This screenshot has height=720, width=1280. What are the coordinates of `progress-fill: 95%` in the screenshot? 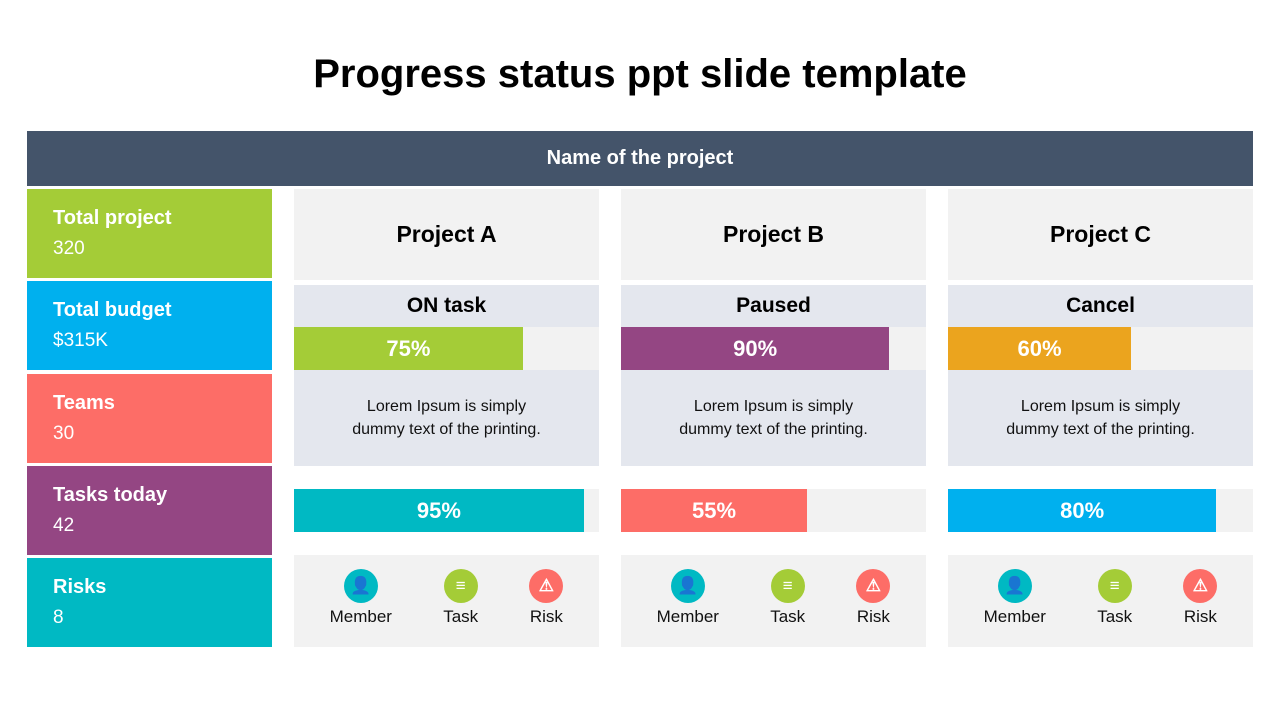 It's located at (439, 510).